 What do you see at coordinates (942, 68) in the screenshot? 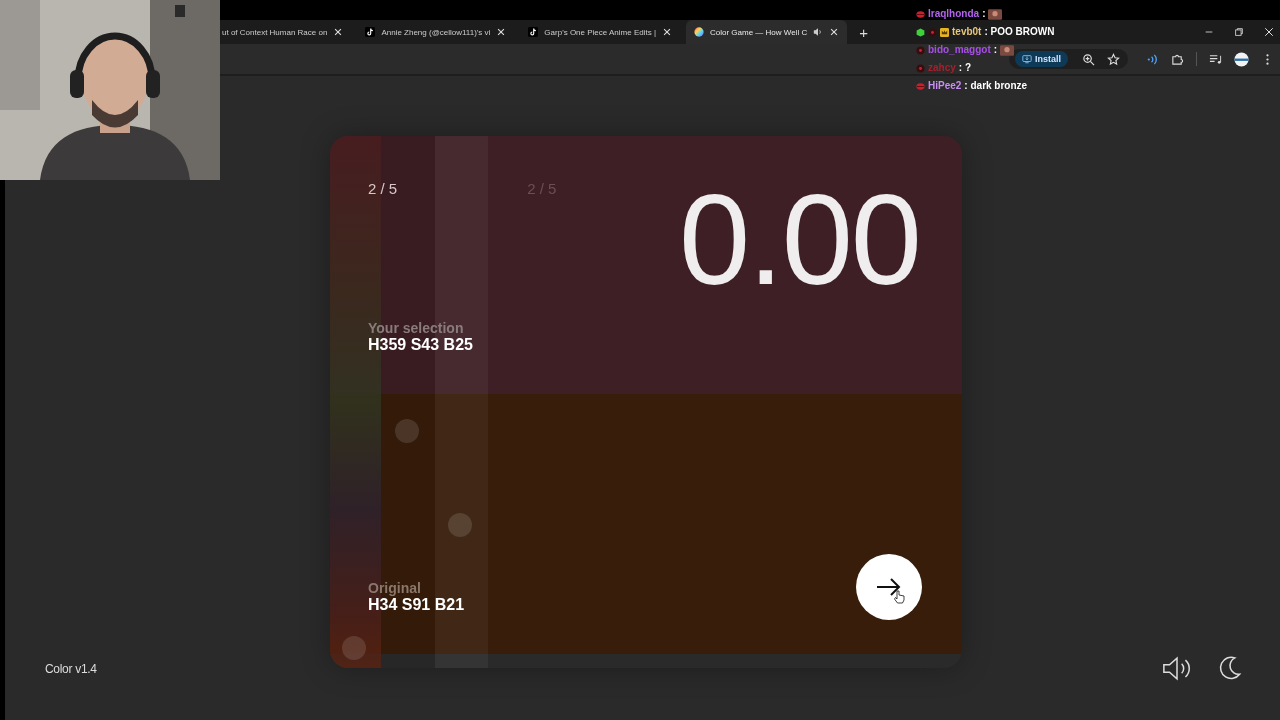
I see `chat-username: zahcy` at bounding box center [942, 68].